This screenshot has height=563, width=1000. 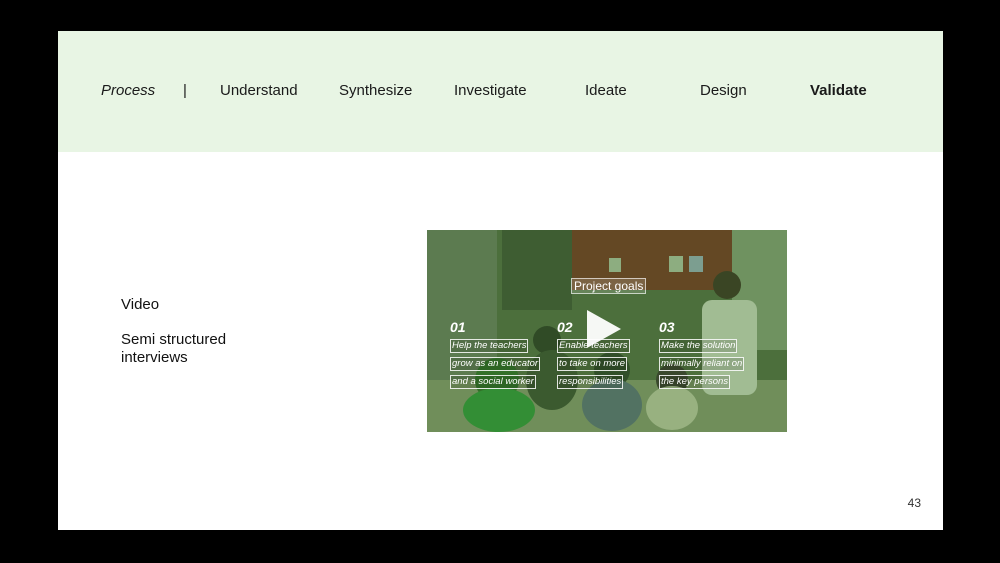 I want to click on goal-text-line: and a social worker, so click(x=493, y=382).